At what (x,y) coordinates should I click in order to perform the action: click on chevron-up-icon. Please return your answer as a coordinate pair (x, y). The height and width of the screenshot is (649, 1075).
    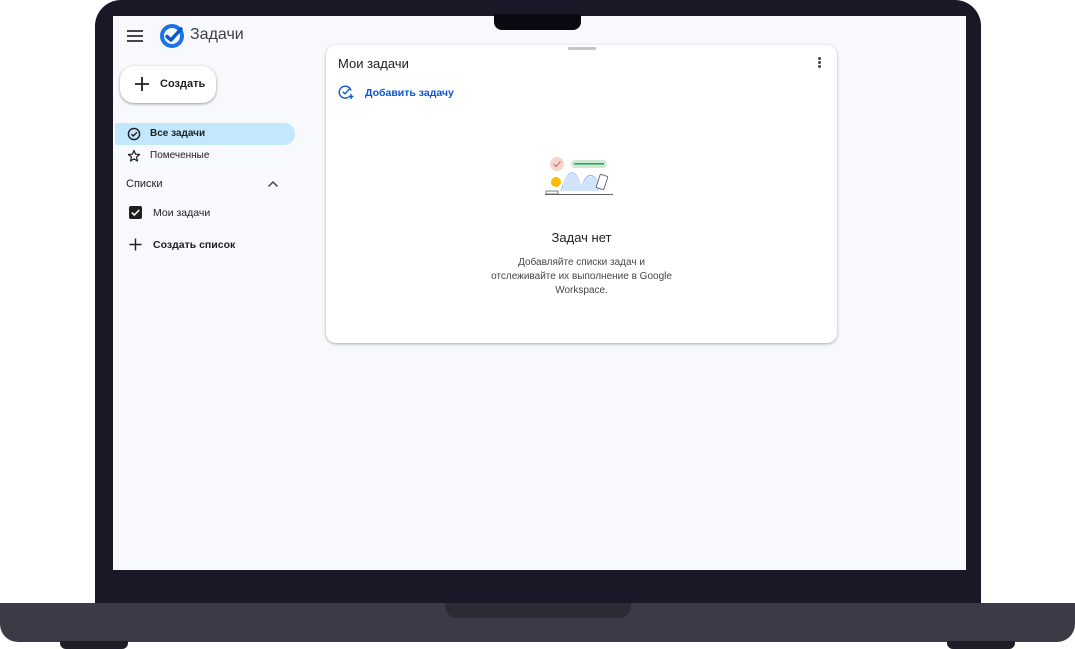
    Looking at the image, I should click on (273, 184).